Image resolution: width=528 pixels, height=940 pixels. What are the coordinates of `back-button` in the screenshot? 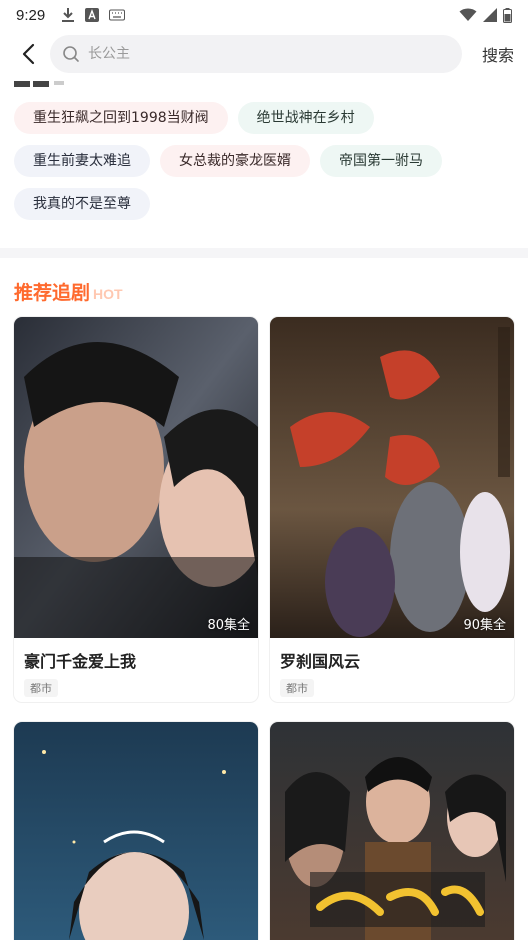 It's located at (28, 54).